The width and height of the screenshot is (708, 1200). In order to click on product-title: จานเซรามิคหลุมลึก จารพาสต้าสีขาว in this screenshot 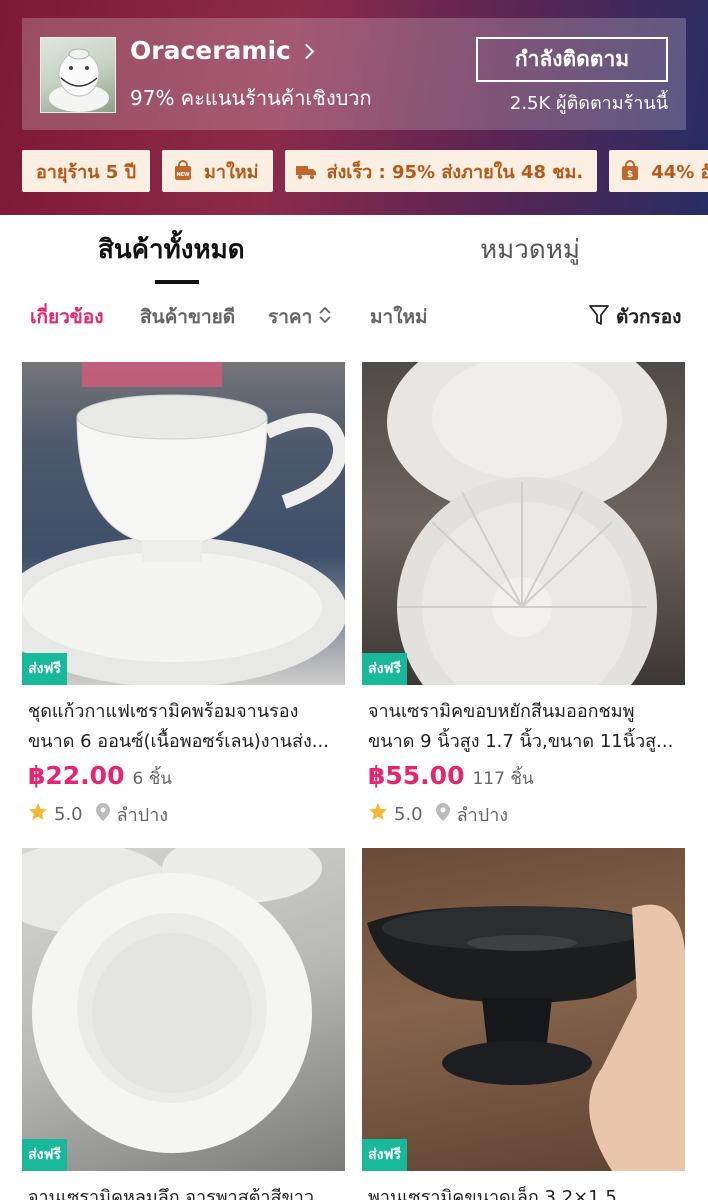, I will do `click(183, 1191)`.